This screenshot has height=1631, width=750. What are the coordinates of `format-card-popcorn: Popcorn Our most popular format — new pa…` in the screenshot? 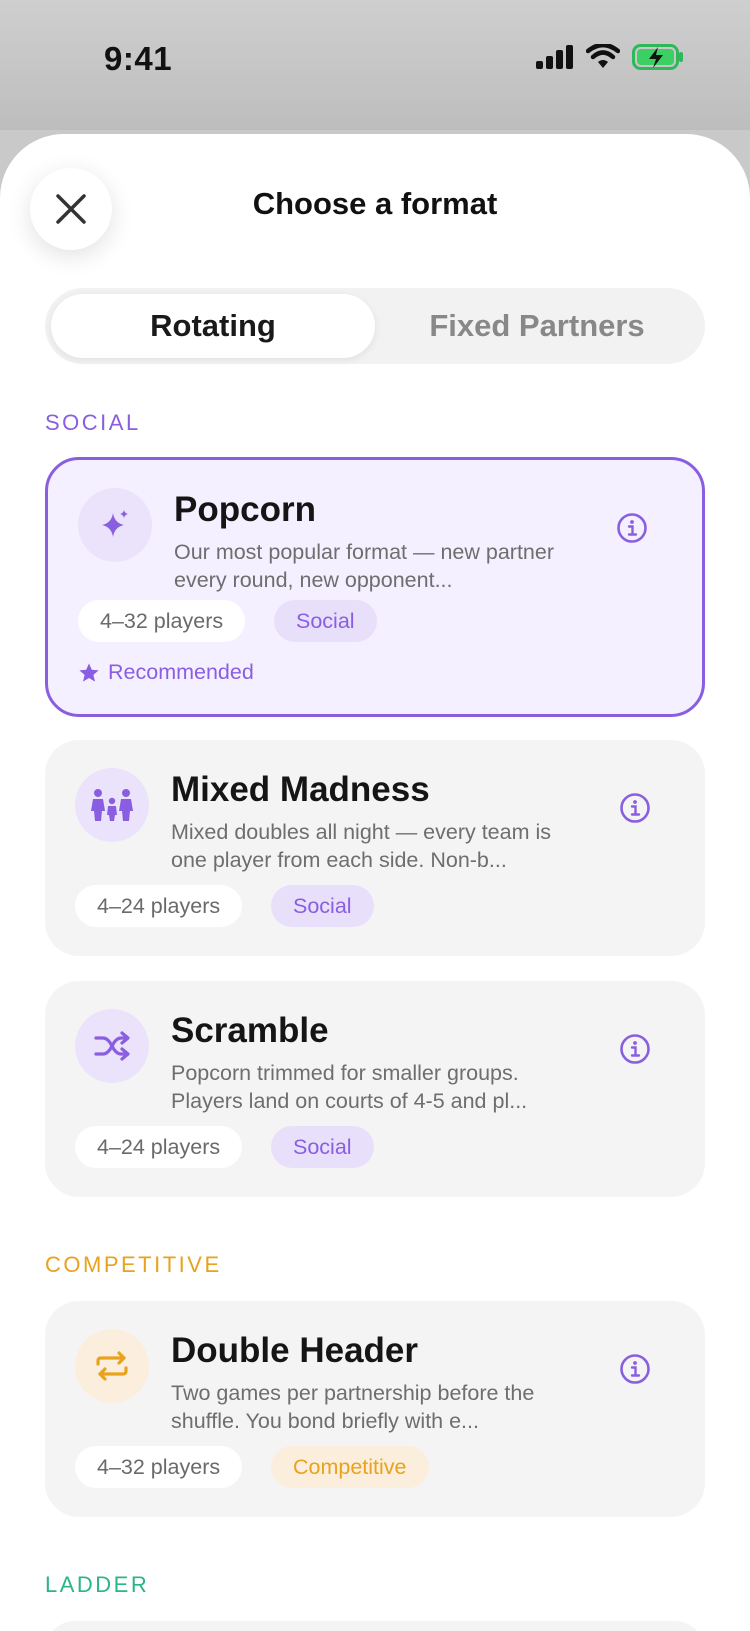 It's located at (375, 587).